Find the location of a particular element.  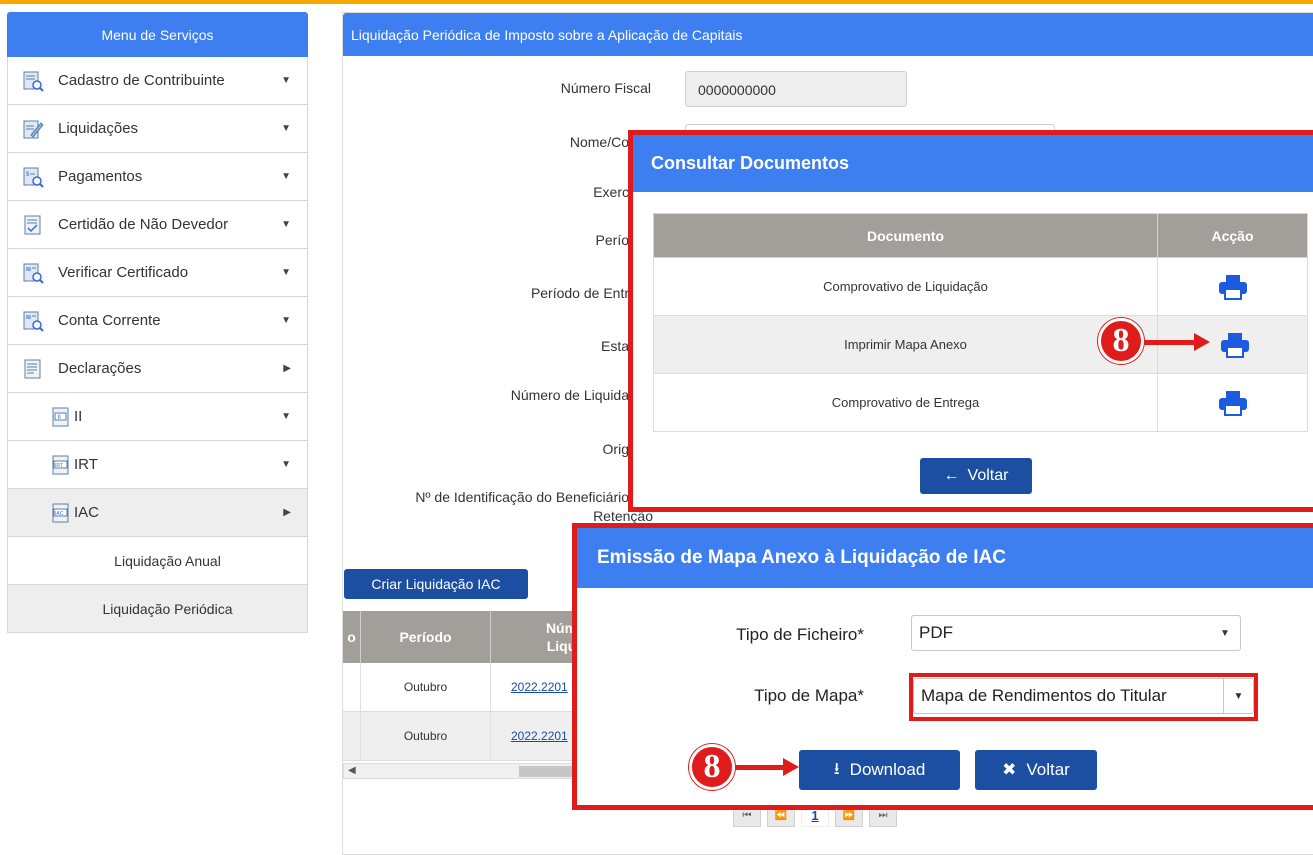

sidebar-item-liquidacoes: Liquidações ▼ is located at coordinates (157, 129).